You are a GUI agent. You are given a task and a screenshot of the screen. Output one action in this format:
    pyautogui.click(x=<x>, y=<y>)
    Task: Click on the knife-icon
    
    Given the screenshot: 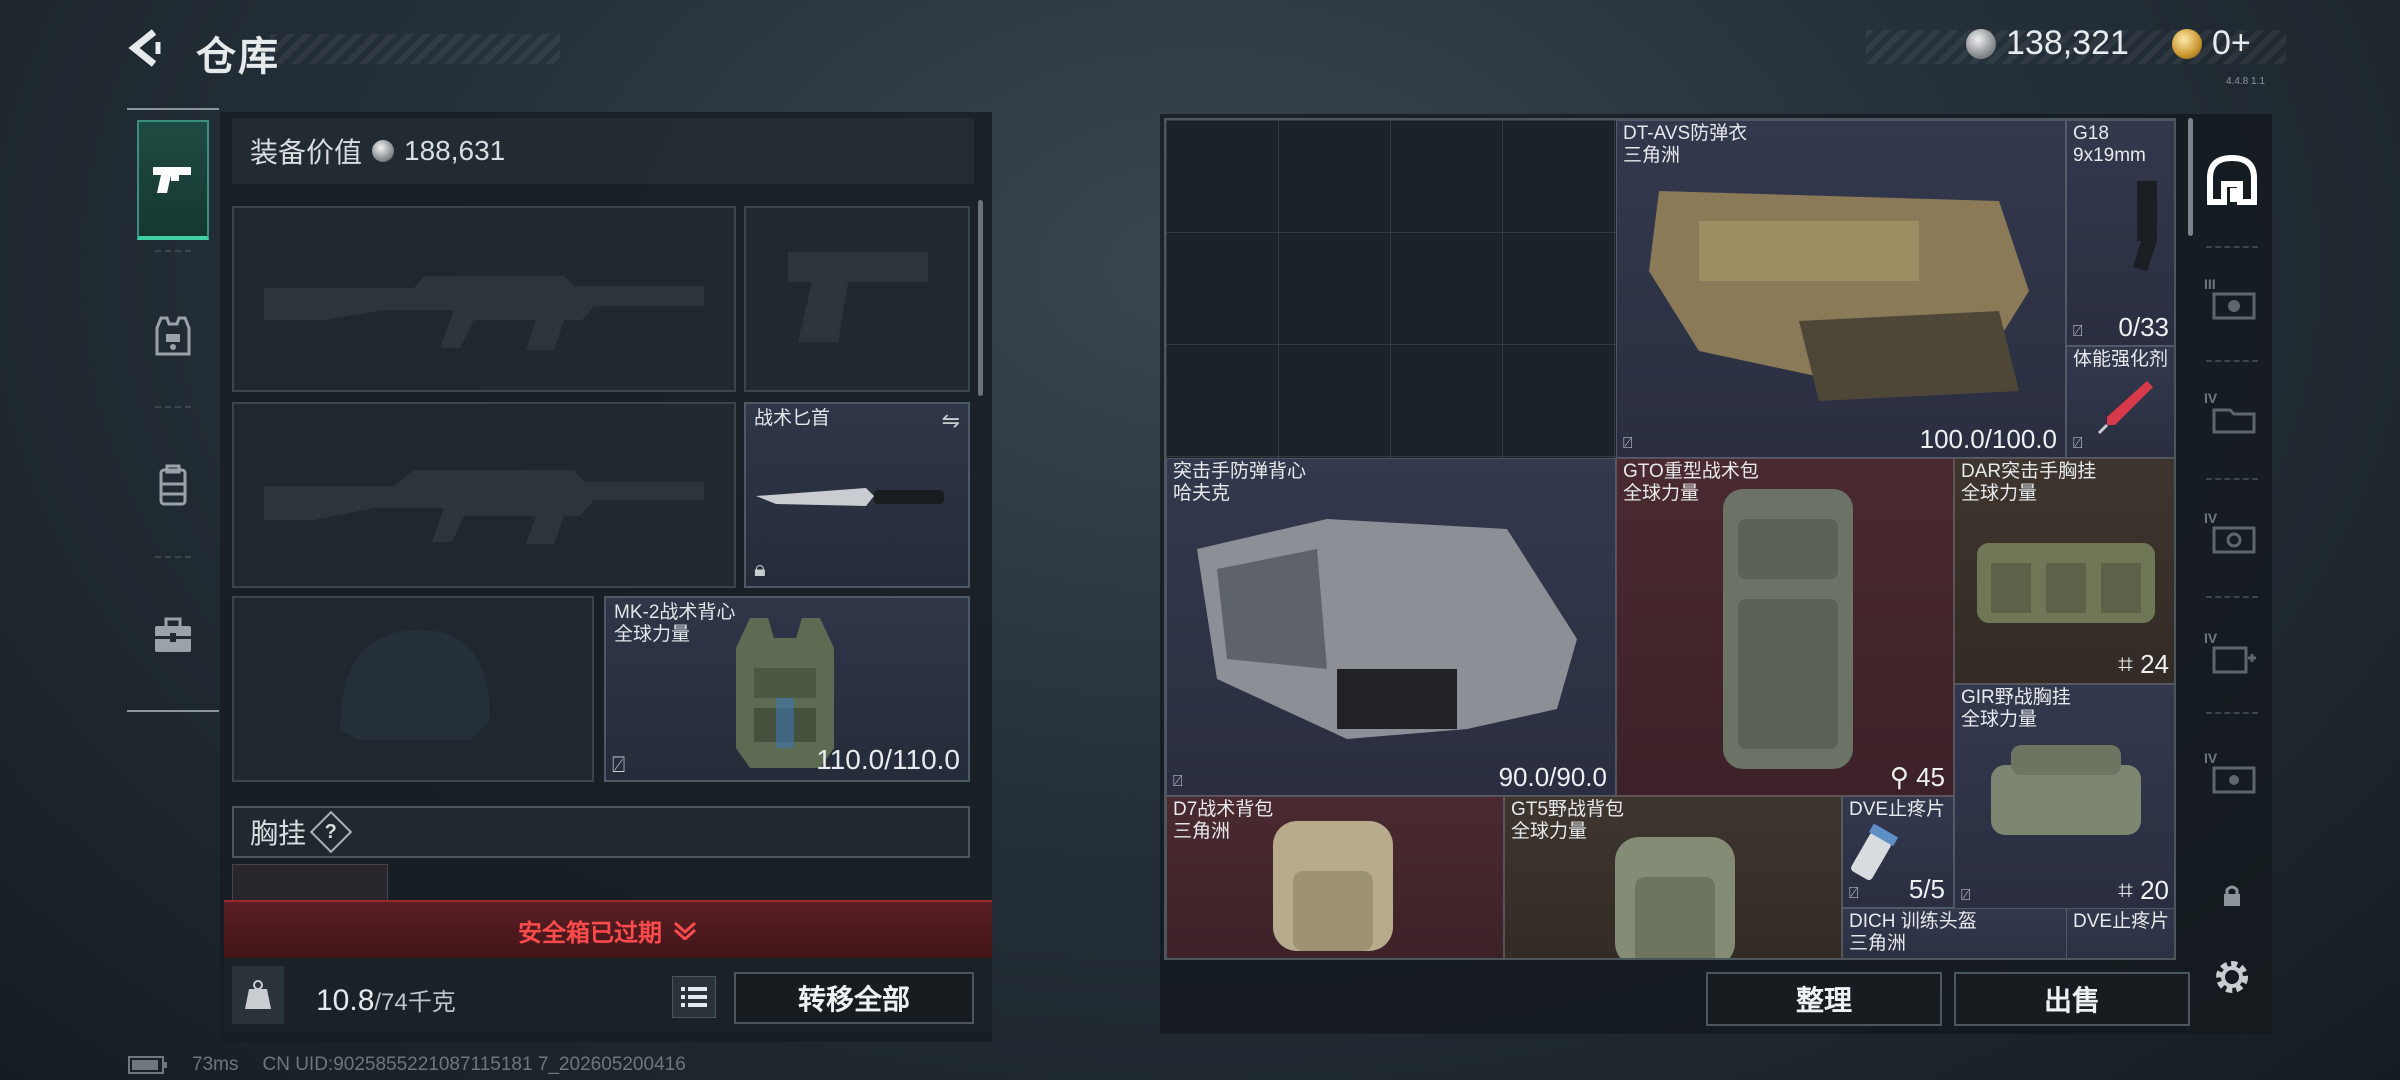 What is the action you would take?
    pyautogui.click(x=850, y=497)
    